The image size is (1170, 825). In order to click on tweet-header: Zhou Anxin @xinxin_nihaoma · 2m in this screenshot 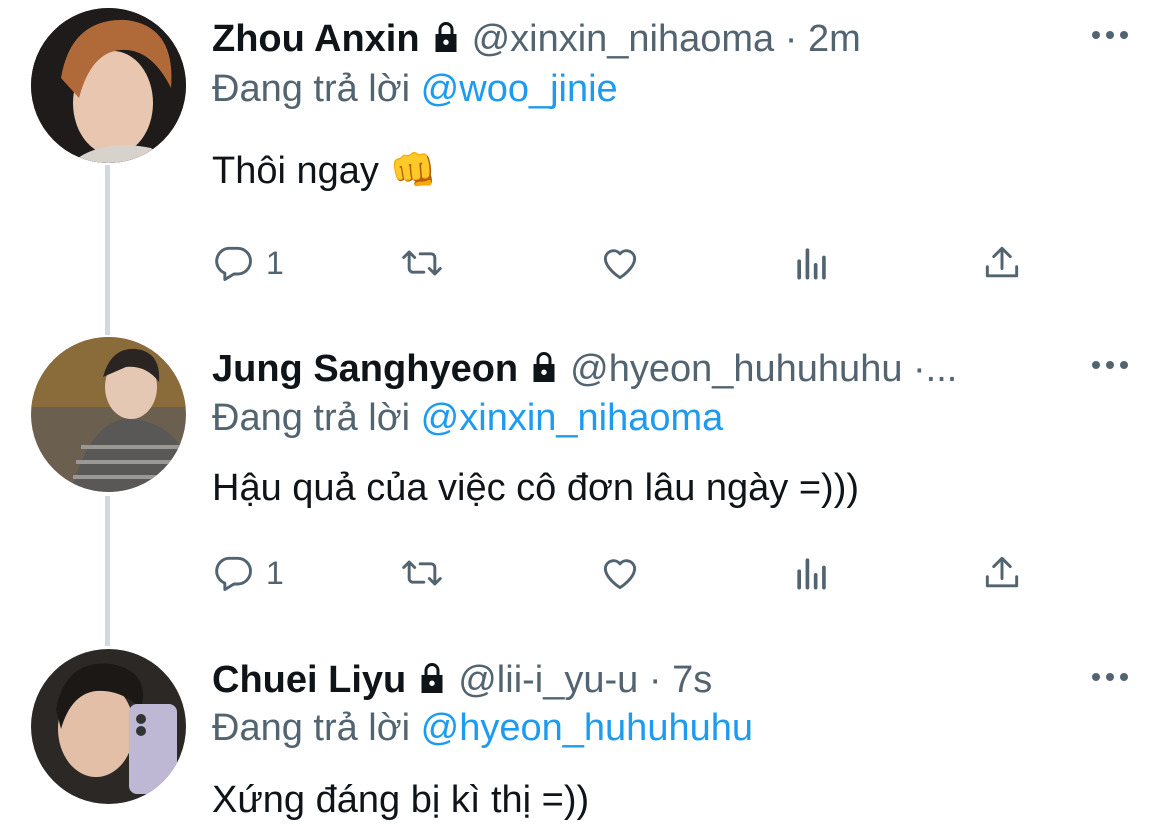, I will do `click(651, 39)`.